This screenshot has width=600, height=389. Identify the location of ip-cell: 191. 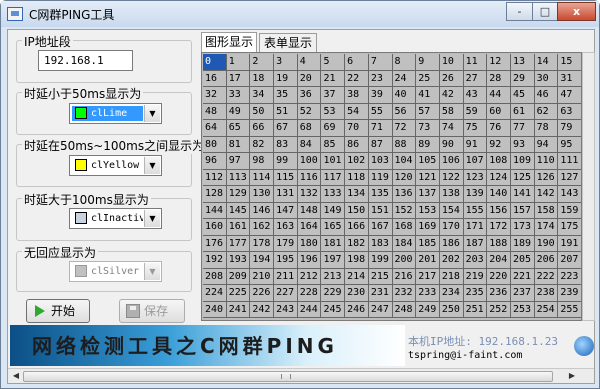
(569, 243).